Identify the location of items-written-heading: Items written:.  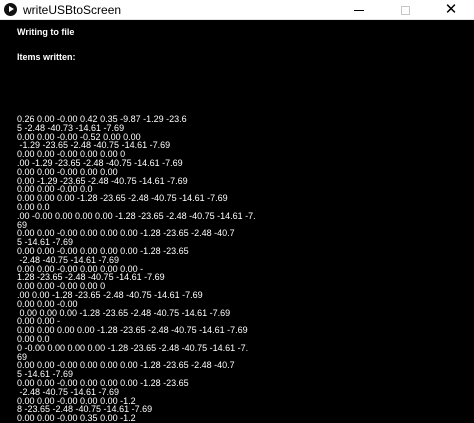
(46, 57).